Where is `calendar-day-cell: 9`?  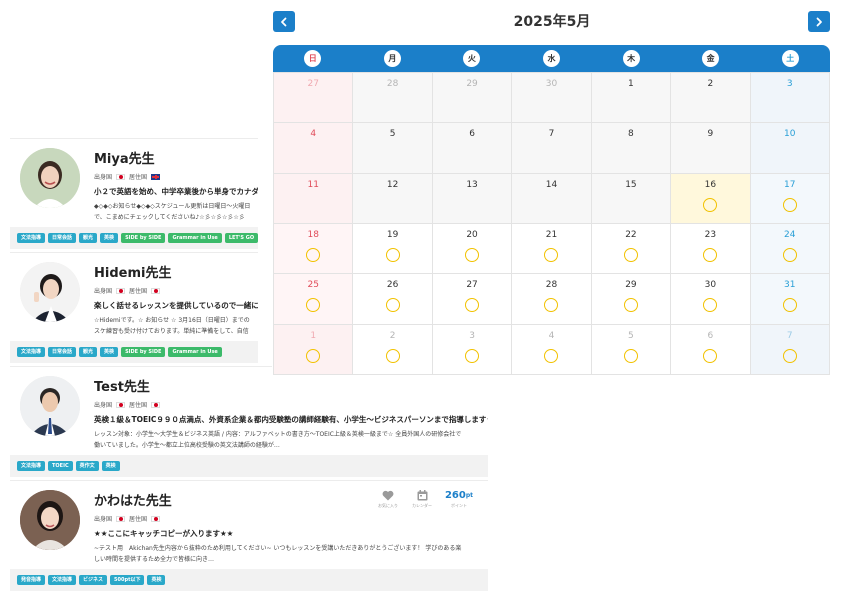
calendar-day-cell: 9 is located at coordinates (711, 148).